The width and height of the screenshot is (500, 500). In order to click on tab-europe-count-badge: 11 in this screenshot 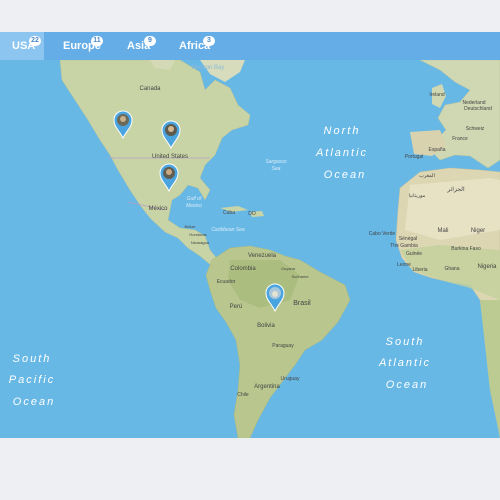, I will do `click(97, 41)`.